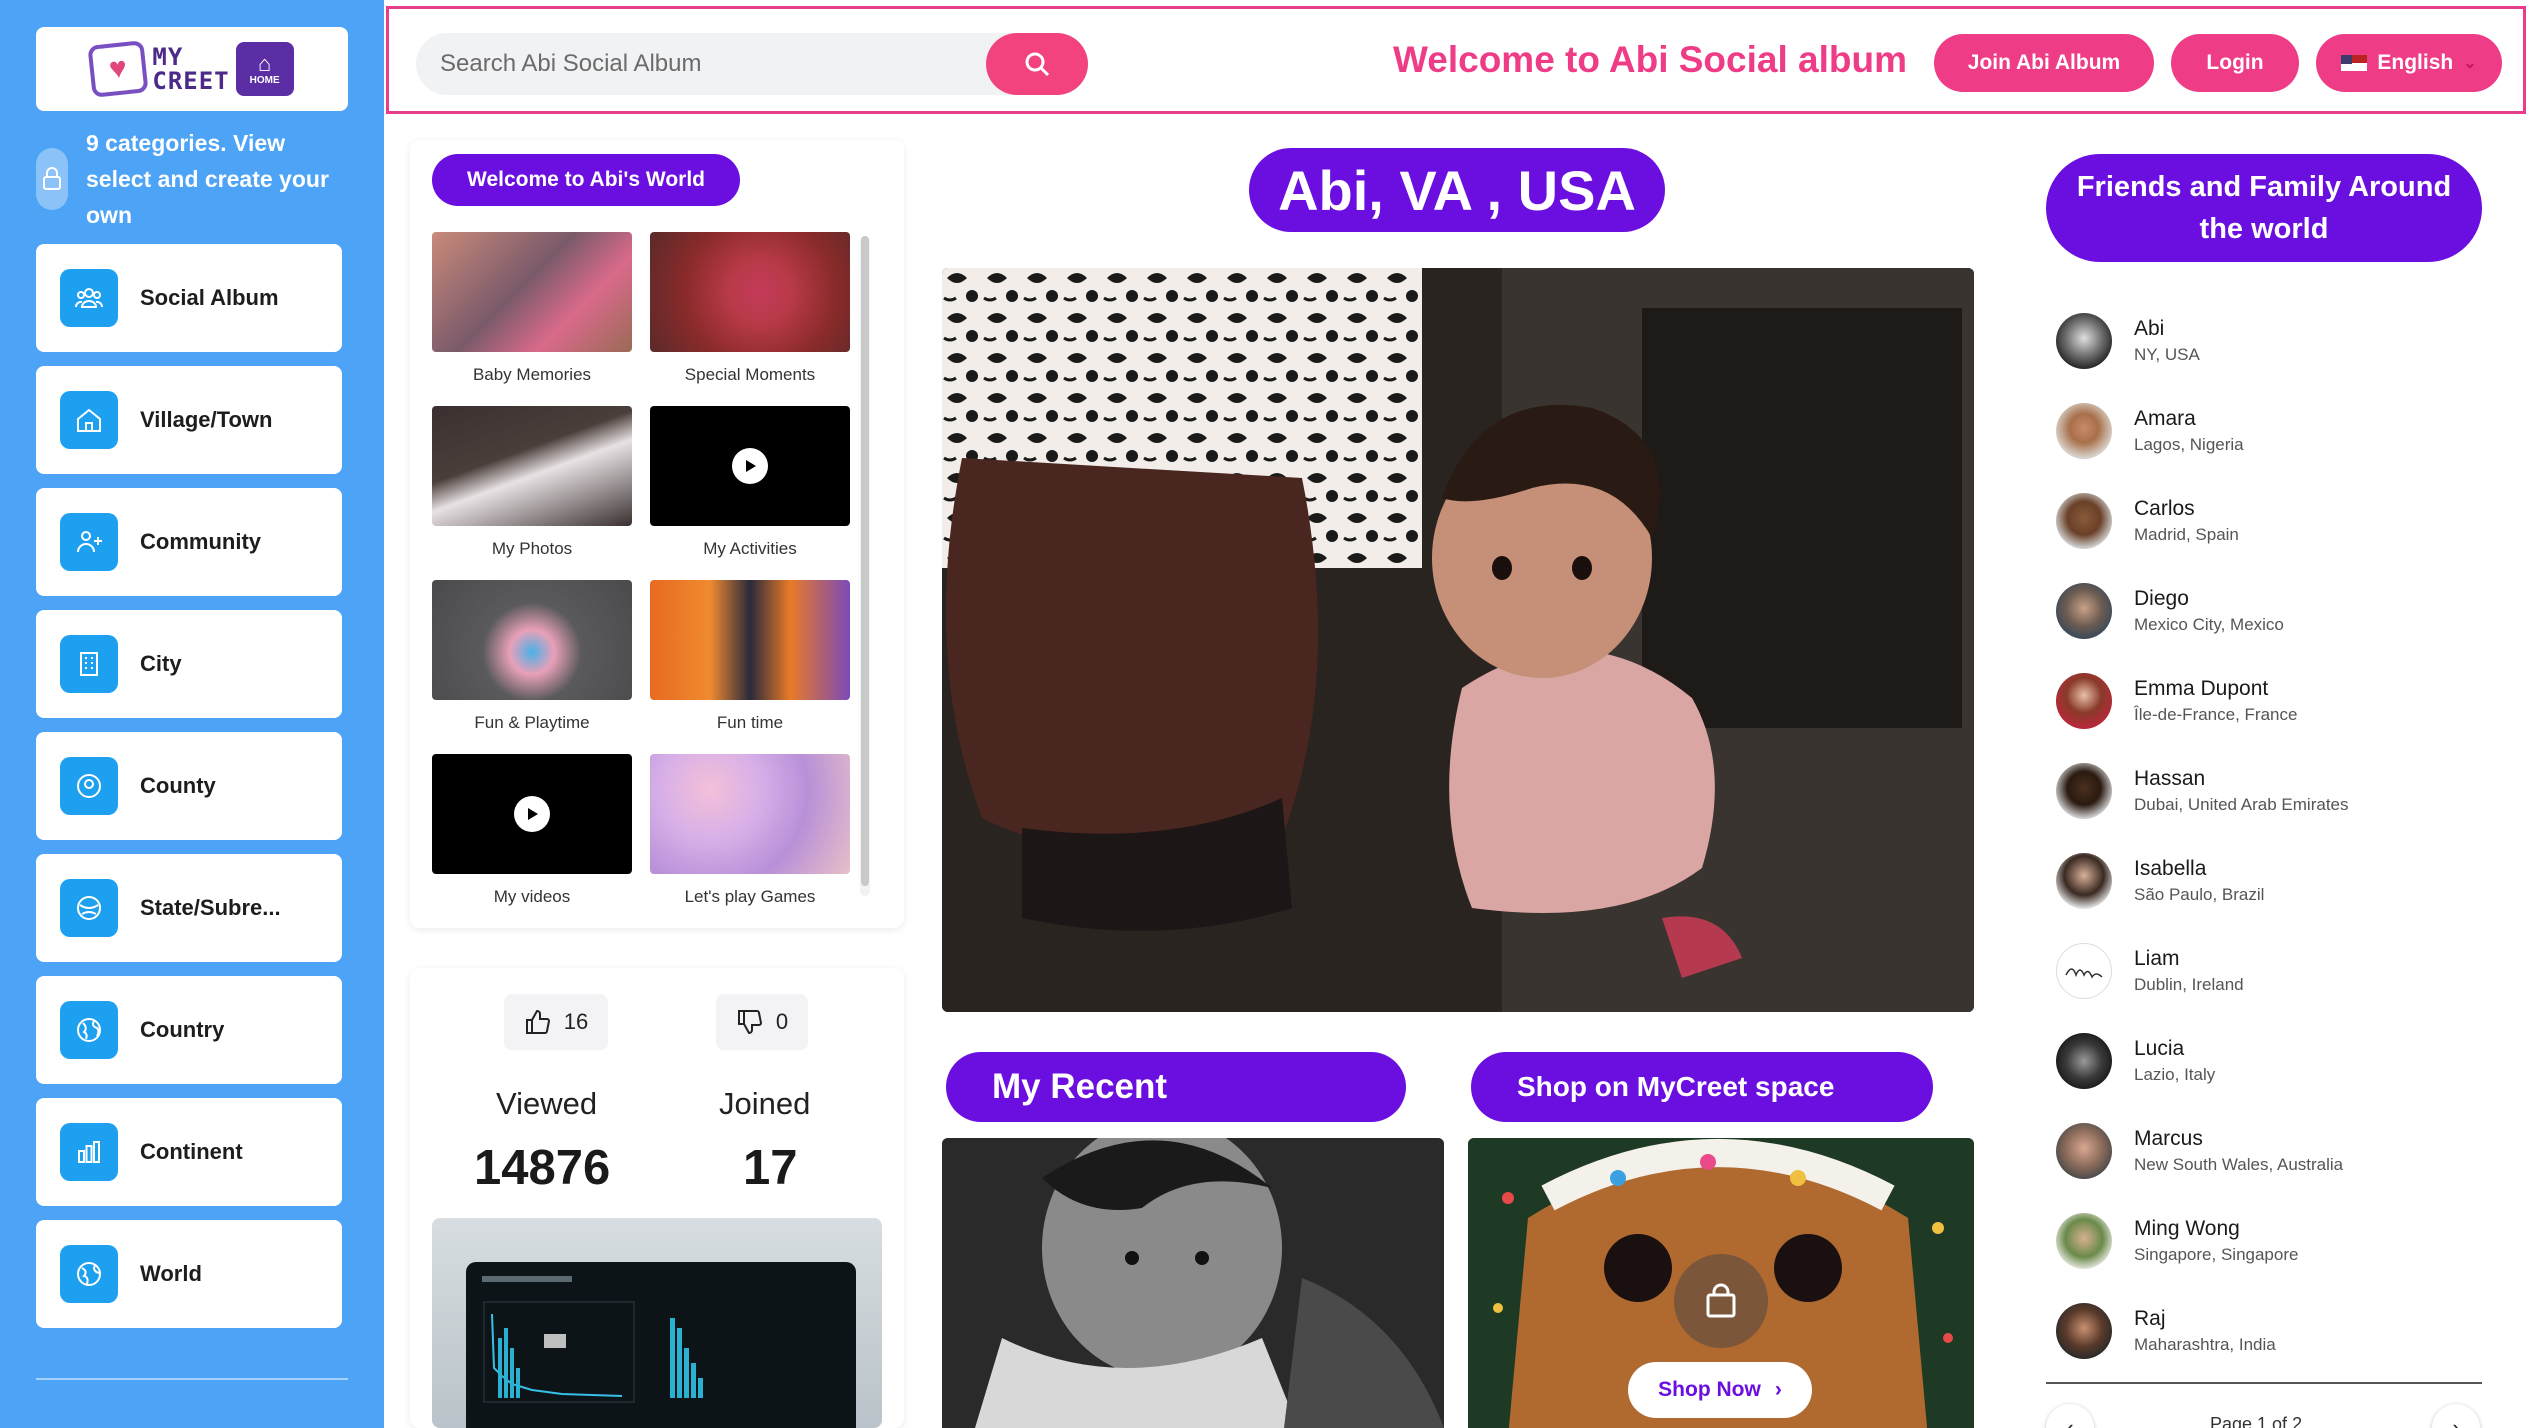  Describe the element at coordinates (657, 1323) in the screenshot. I see `analytics-dashboard-image` at that location.